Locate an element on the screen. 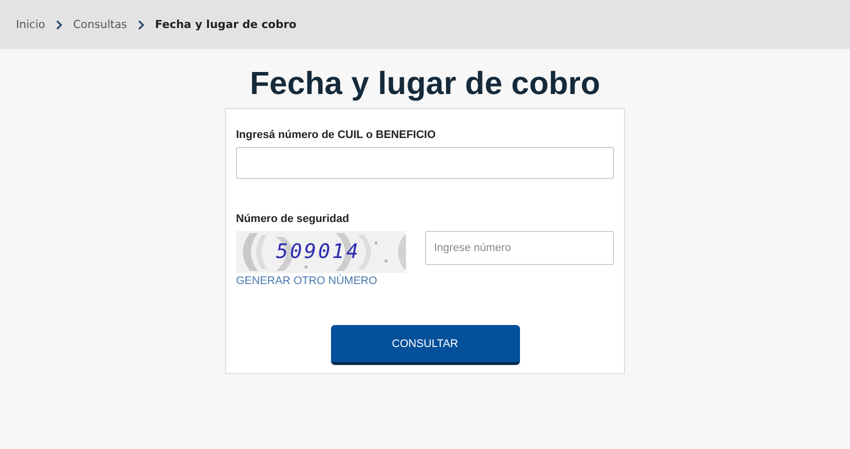 This screenshot has width=850, height=449. breadcrumb-current: Fecha y lugar de cobro is located at coordinates (225, 24).